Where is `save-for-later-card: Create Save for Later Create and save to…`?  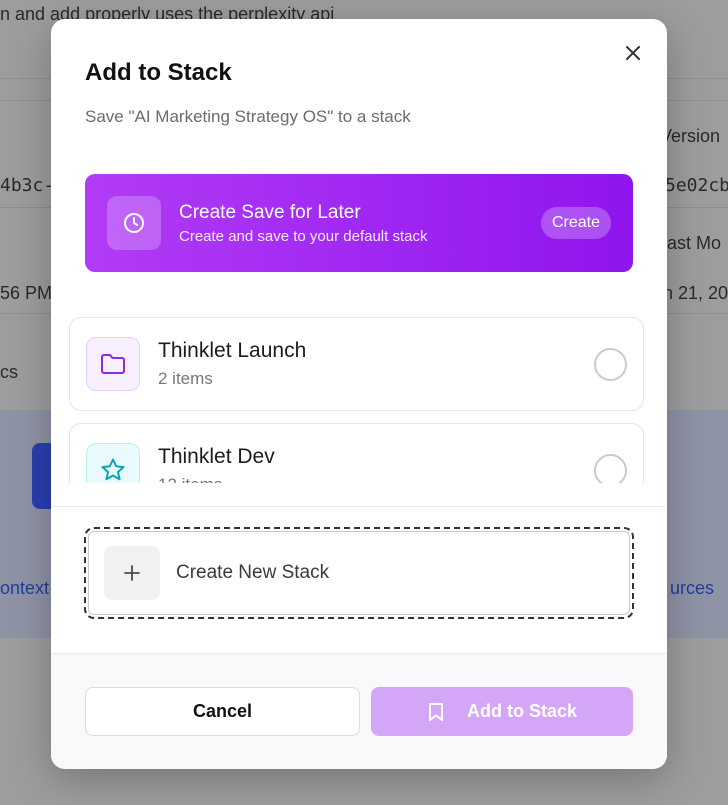
save-for-later-card: Create Save for Later Create and save to… is located at coordinates (359, 223).